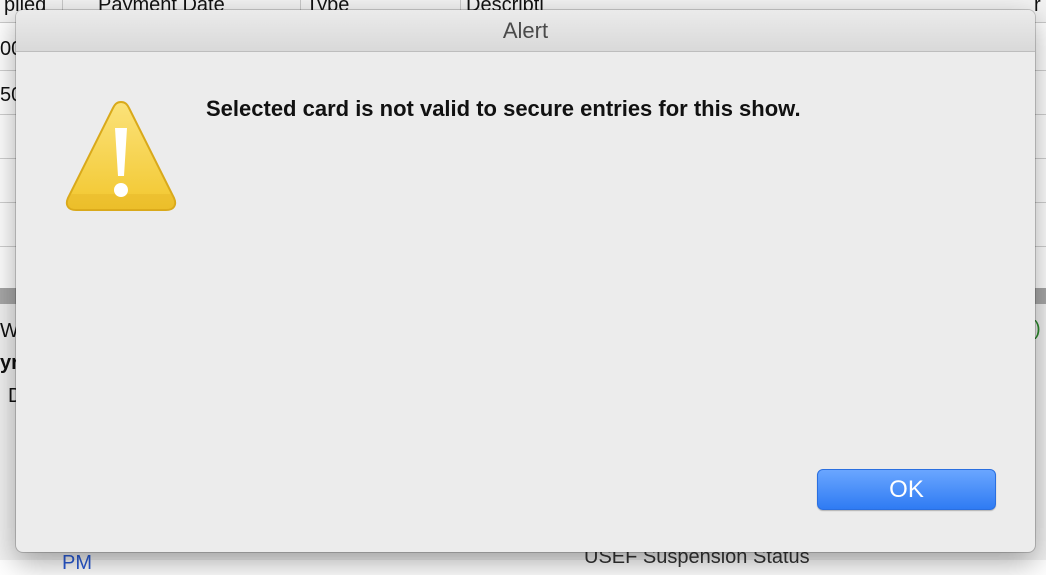  I want to click on alert-titlebar: Alert, so click(525, 31).